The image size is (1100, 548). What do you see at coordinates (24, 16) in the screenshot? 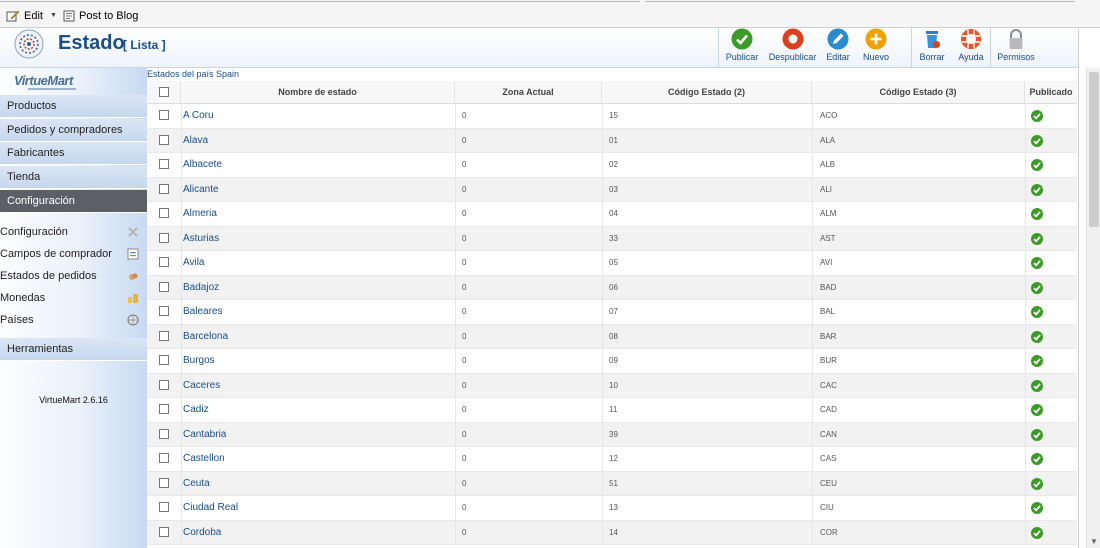
I see `edit-menu: Edit` at bounding box center [24, 16].